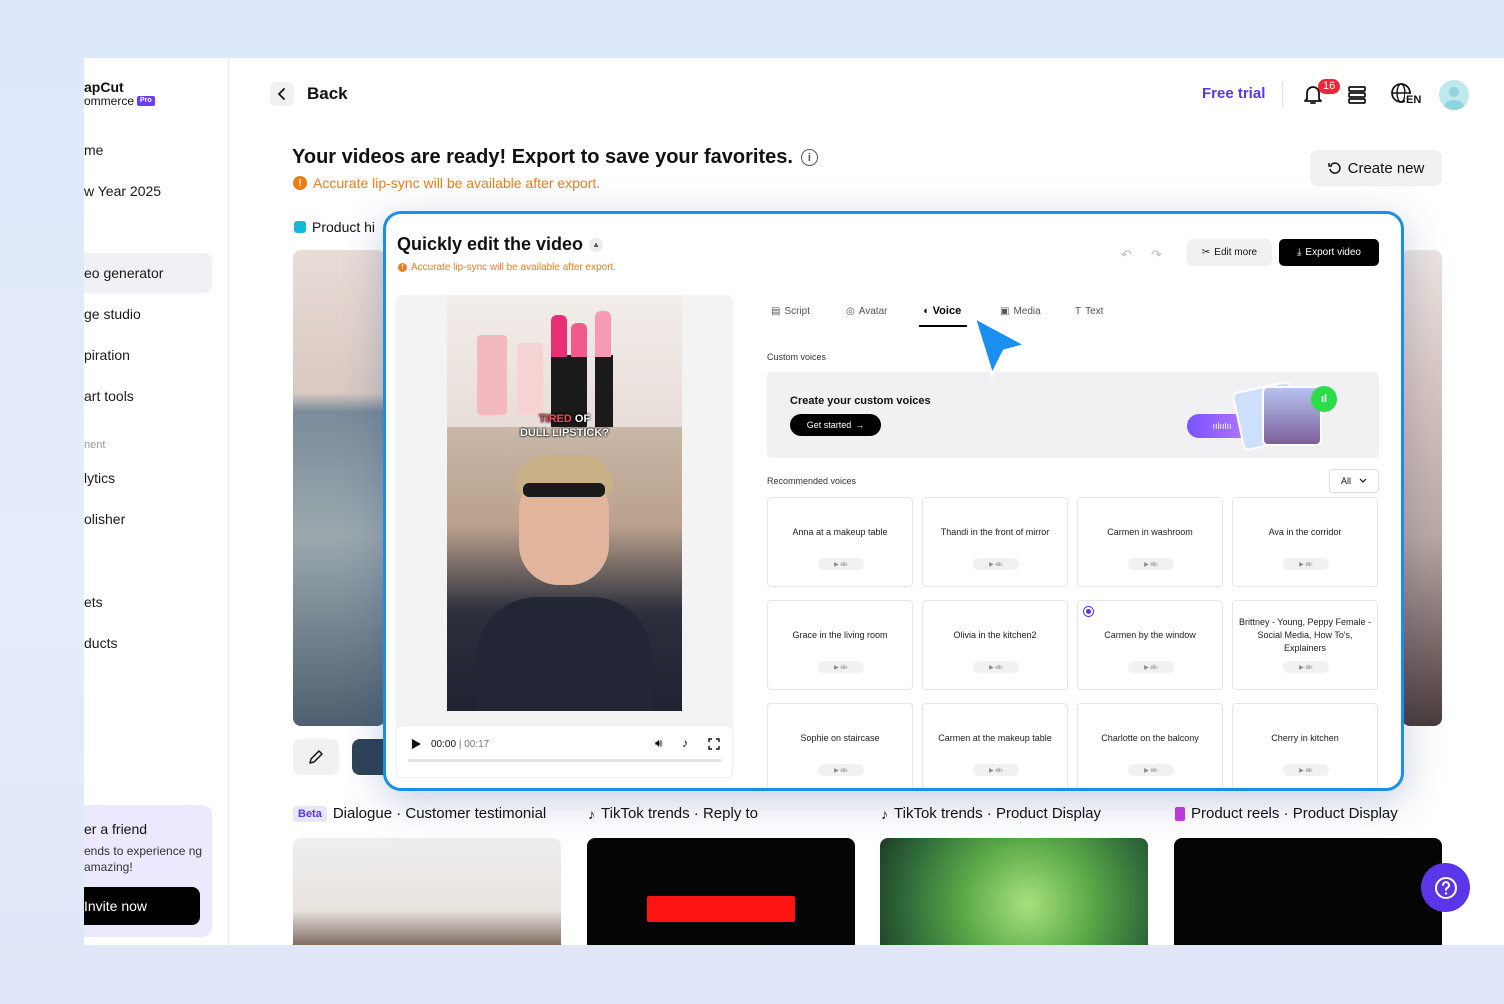 Image resolution: width=1504 pixels, height=1004 pixels. I want to click on beta-badge: Beta, so click(310, 813).